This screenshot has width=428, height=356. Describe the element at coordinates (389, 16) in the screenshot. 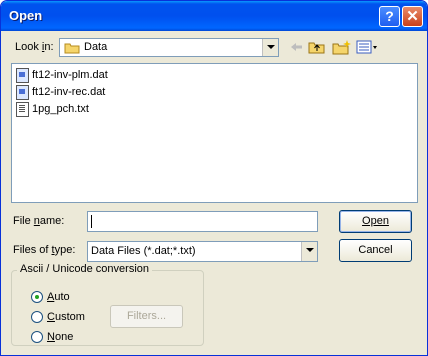

I see `help-button: ?` at that location.